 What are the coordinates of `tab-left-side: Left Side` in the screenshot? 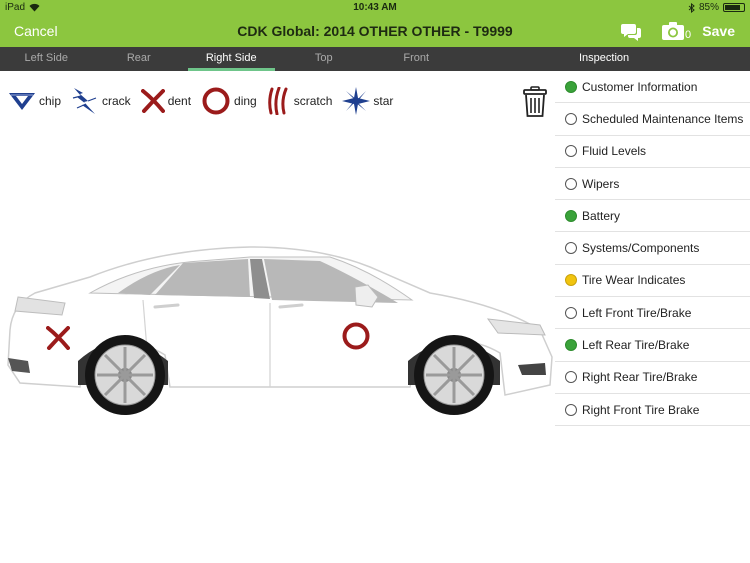 It's located at (46, 59).